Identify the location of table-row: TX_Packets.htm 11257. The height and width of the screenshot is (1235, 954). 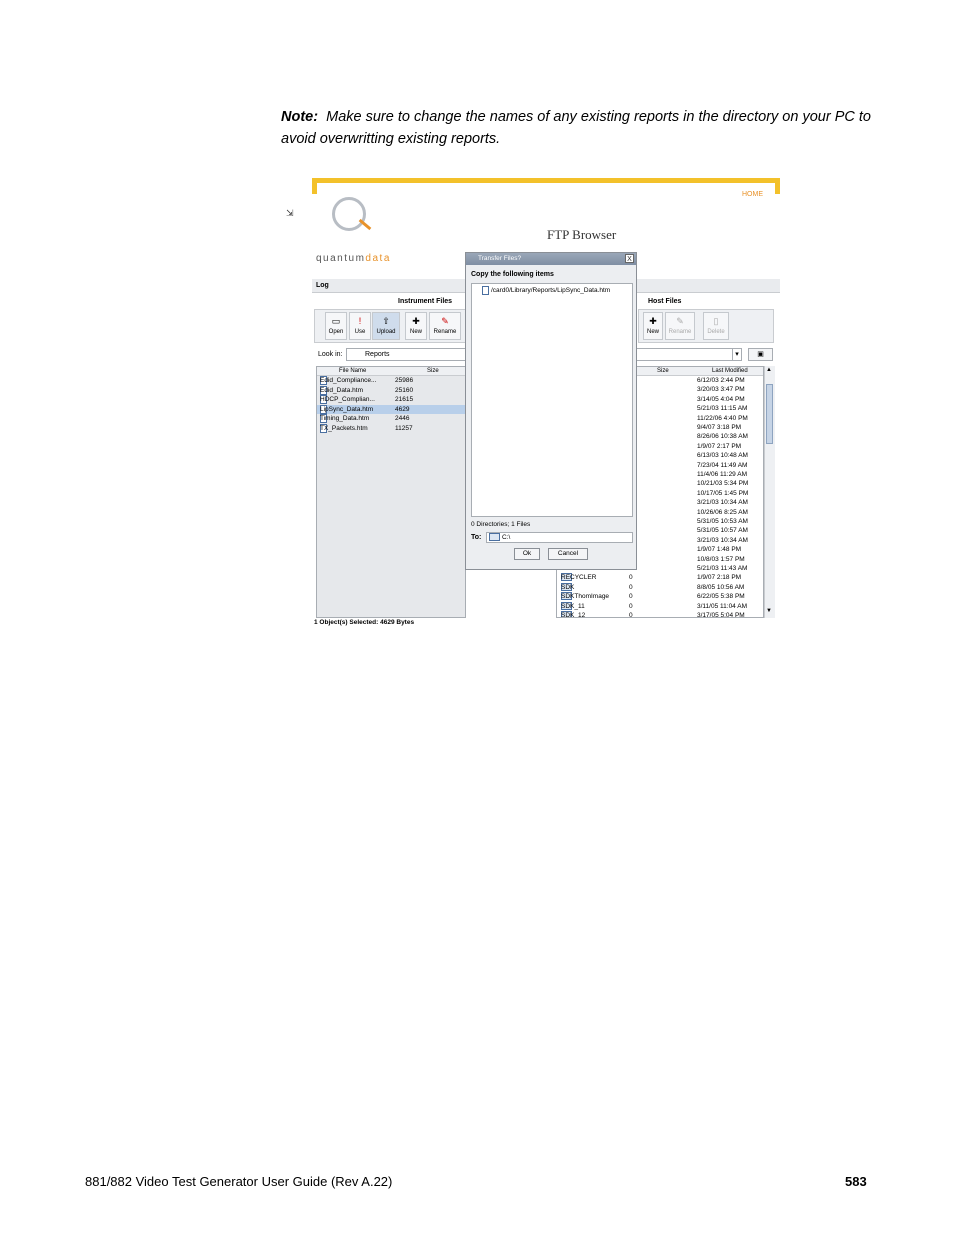
(391, 428).